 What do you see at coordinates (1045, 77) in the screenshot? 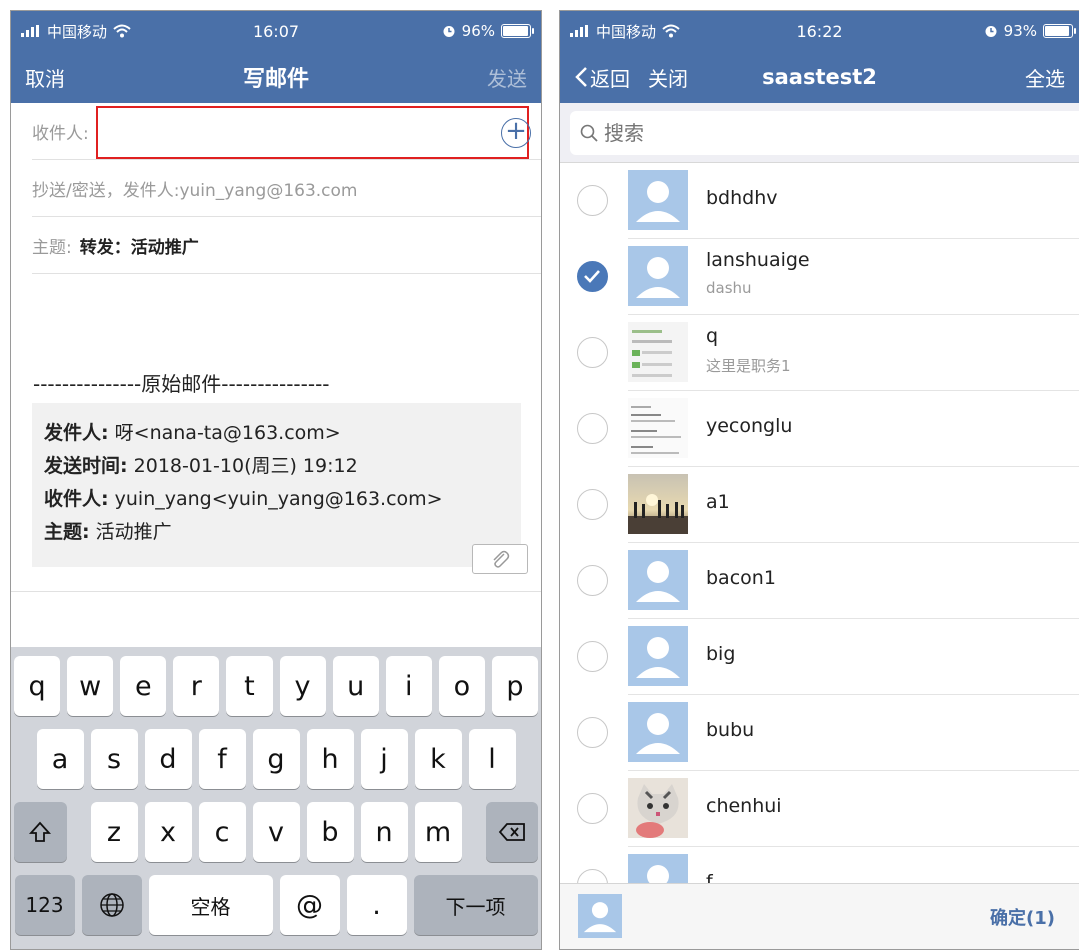
I see `select-all-button: 全选` at bounding box center [1045, 77].